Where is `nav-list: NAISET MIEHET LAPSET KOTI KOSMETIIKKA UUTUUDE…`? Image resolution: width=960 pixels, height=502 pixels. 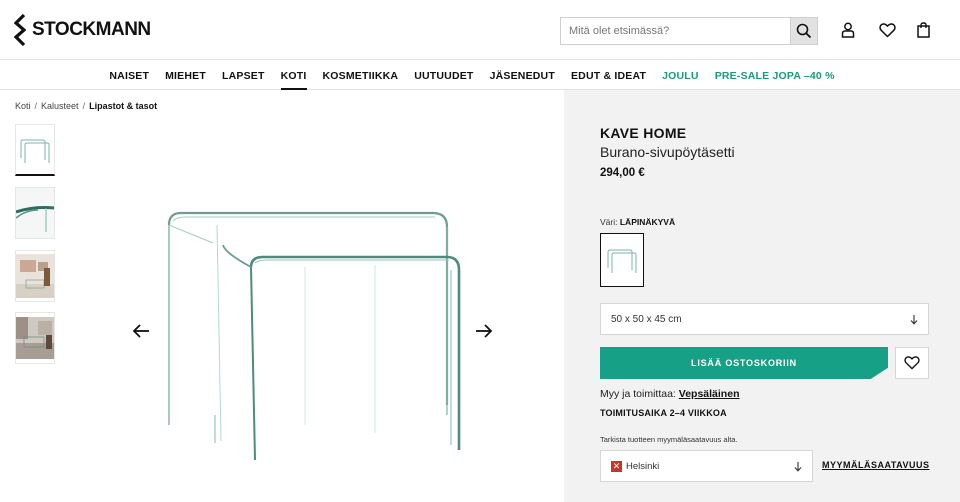
nav-list: NAISET MIEHET LAPSET KOTI KOSMETIIKKA UUTUUDE… is located at coordinates (472, 75).